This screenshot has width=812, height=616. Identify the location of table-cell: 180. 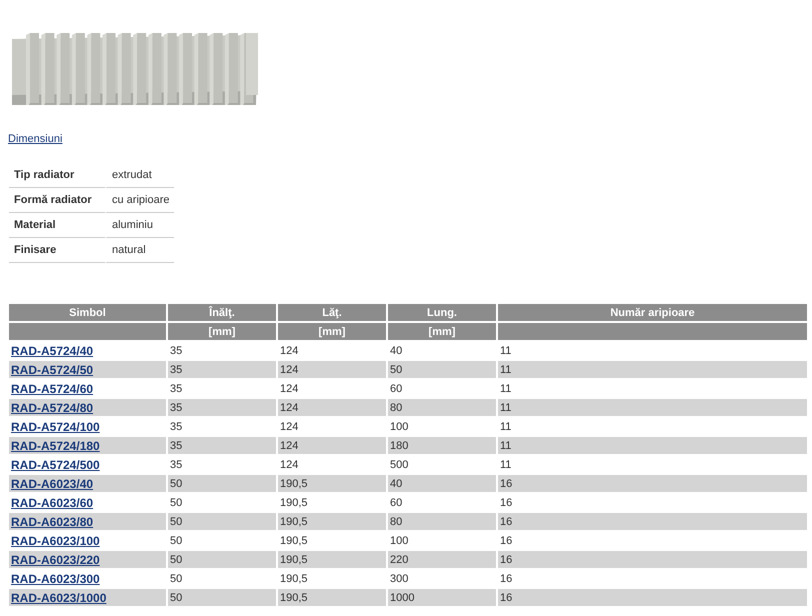
(442, 445).